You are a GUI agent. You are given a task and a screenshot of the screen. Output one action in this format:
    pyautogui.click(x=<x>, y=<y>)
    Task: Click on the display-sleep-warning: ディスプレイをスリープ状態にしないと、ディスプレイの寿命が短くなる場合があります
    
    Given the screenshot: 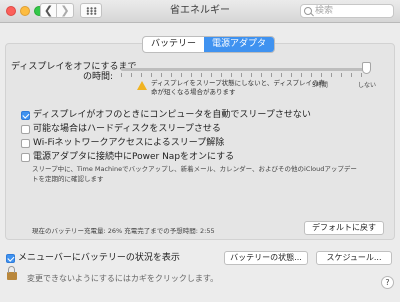 What is the action you would take?
    pyautogui.click(x=238, y=87)
    